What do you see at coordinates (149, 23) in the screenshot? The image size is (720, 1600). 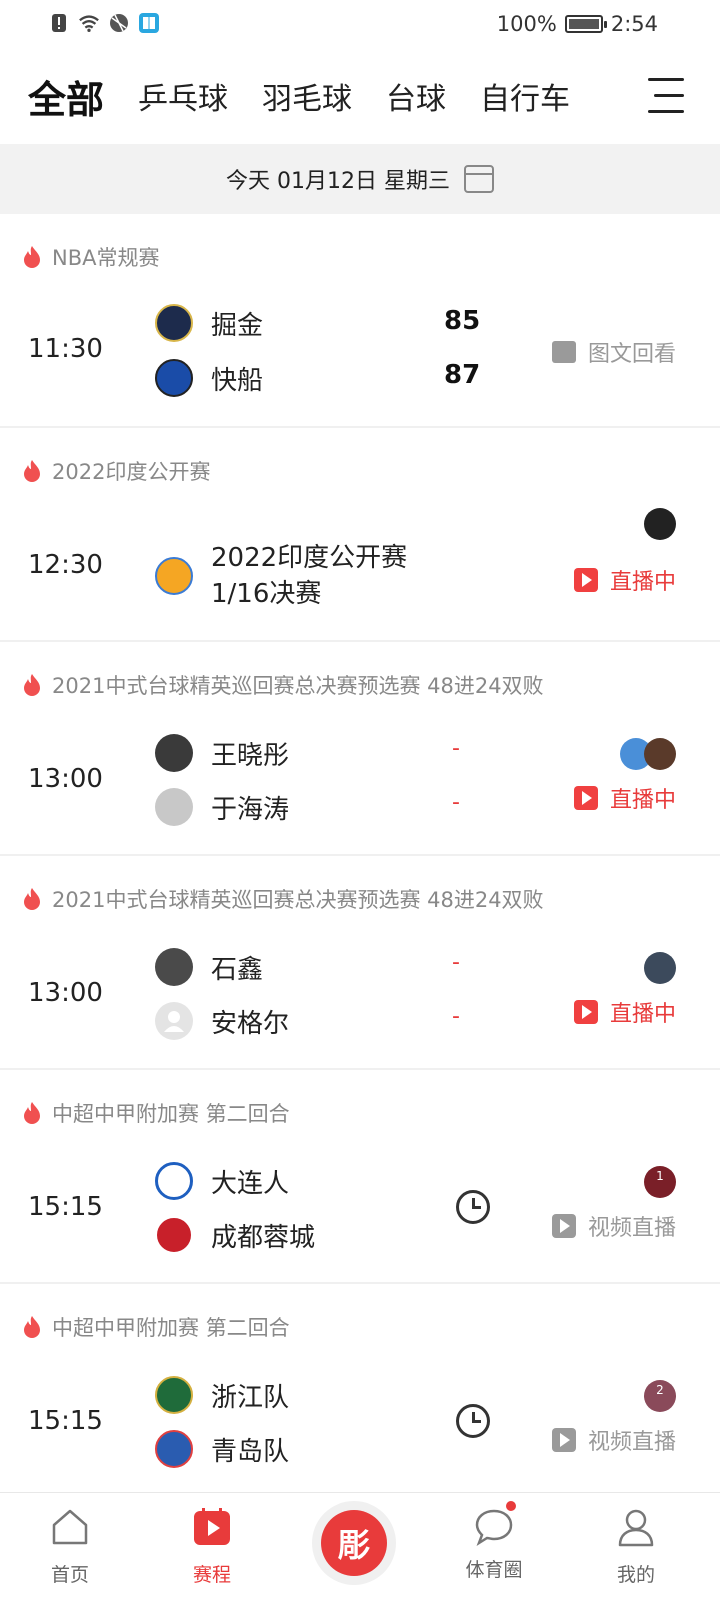 I see `book-app-icon` at bounding box center [149, 23].